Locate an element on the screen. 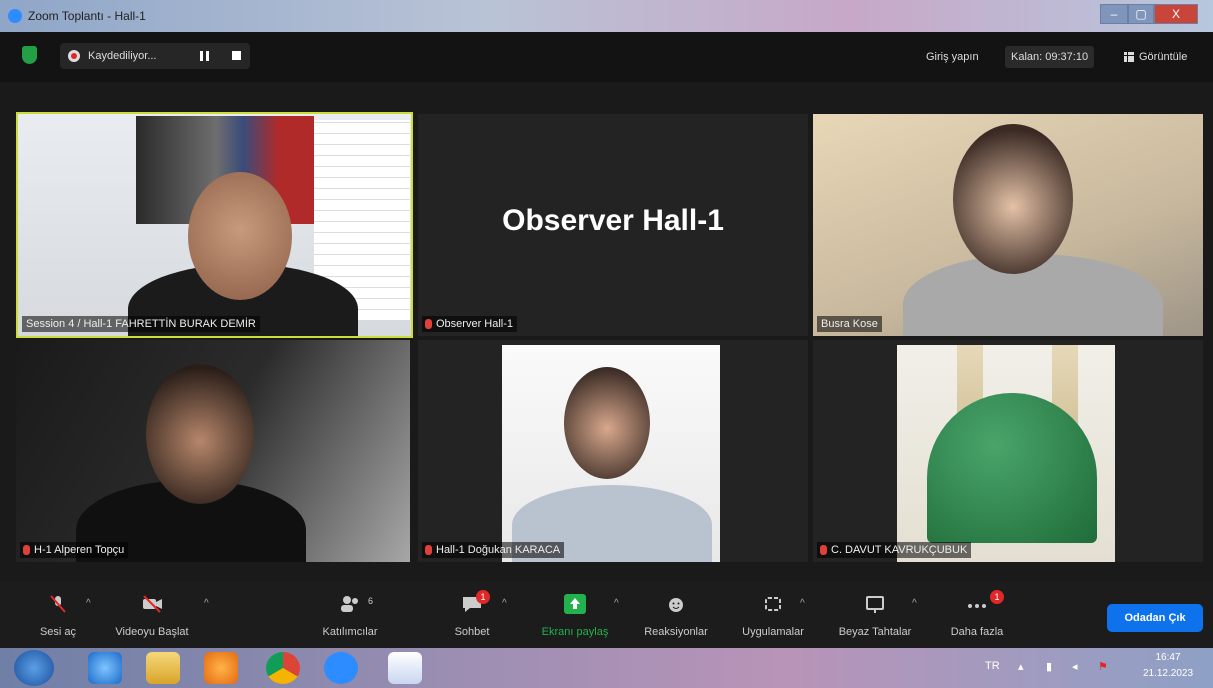  start-video-button: ^ Videoyu Başlat is located at coordinates (160, 615).